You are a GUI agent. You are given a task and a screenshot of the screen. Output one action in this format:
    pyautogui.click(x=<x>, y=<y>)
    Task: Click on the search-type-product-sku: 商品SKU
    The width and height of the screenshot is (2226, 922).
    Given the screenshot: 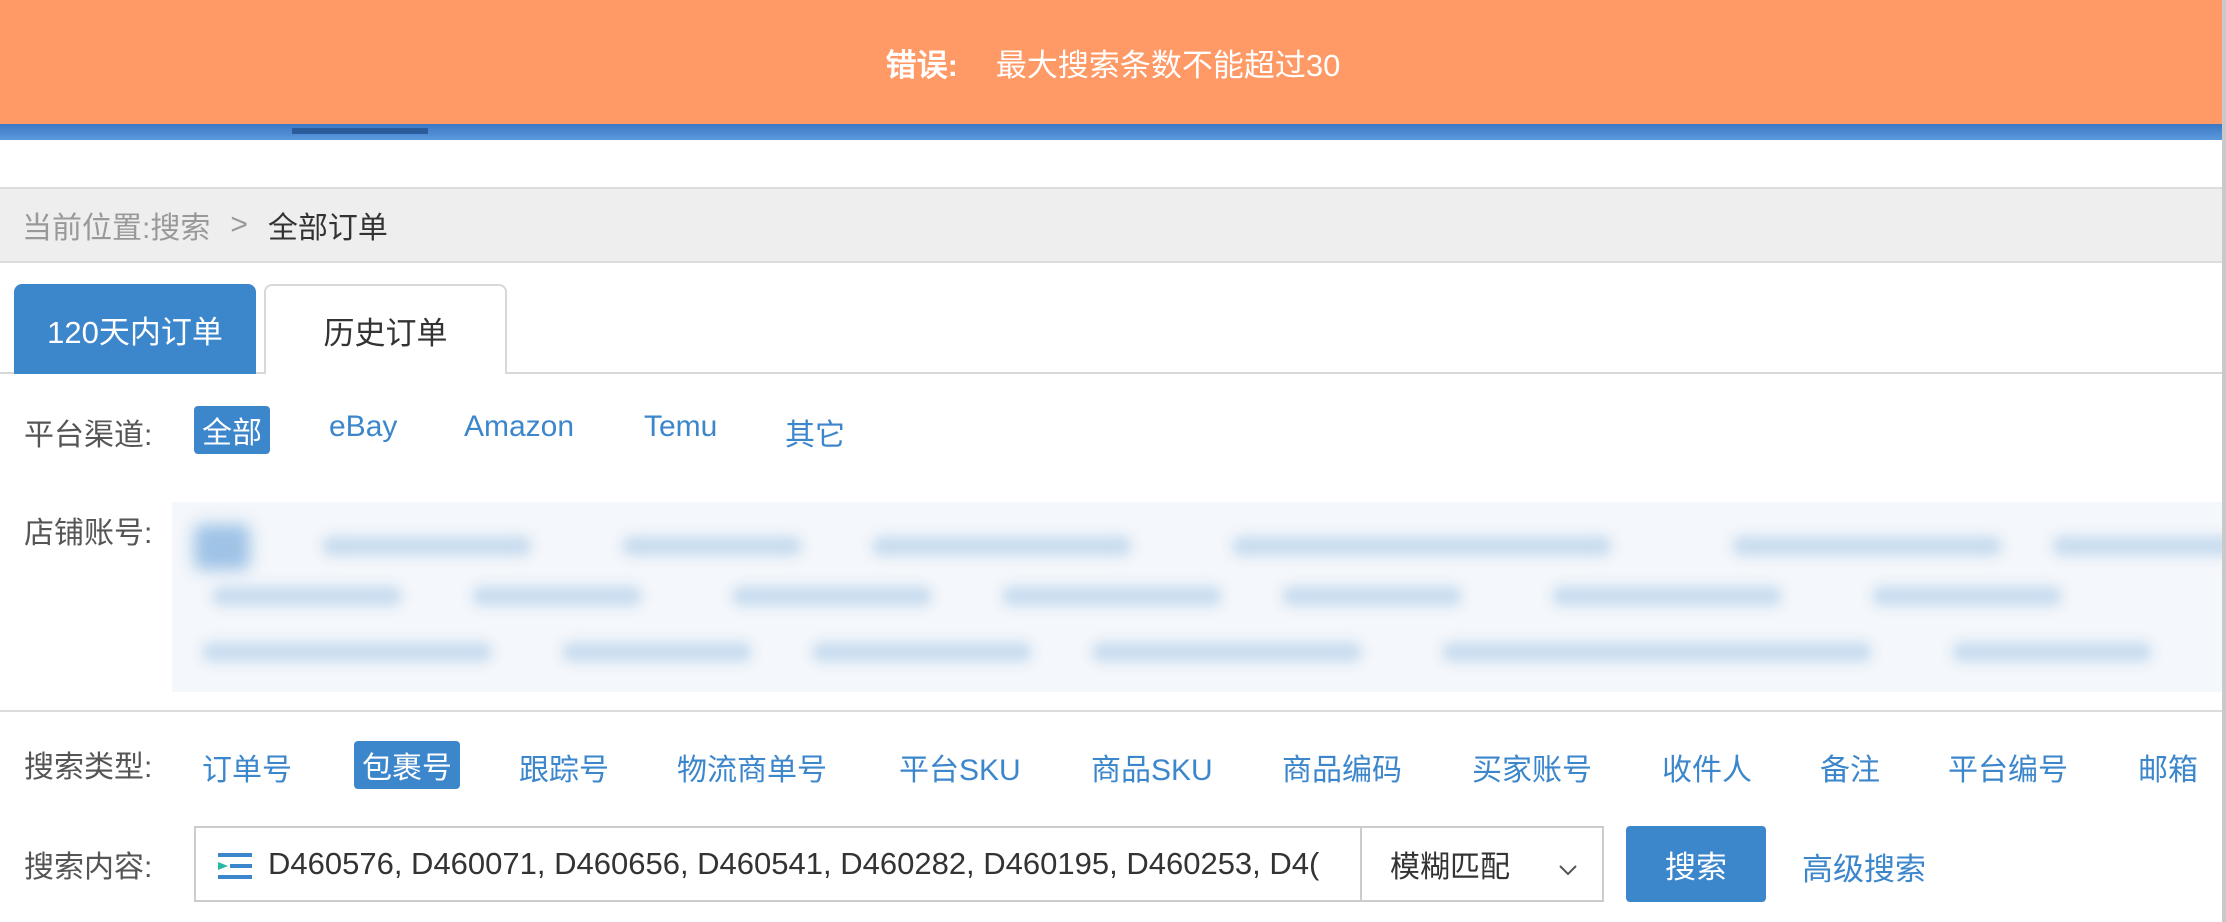 What is the action you would take?
    pyautogui.click(x=1152, y=767)
    